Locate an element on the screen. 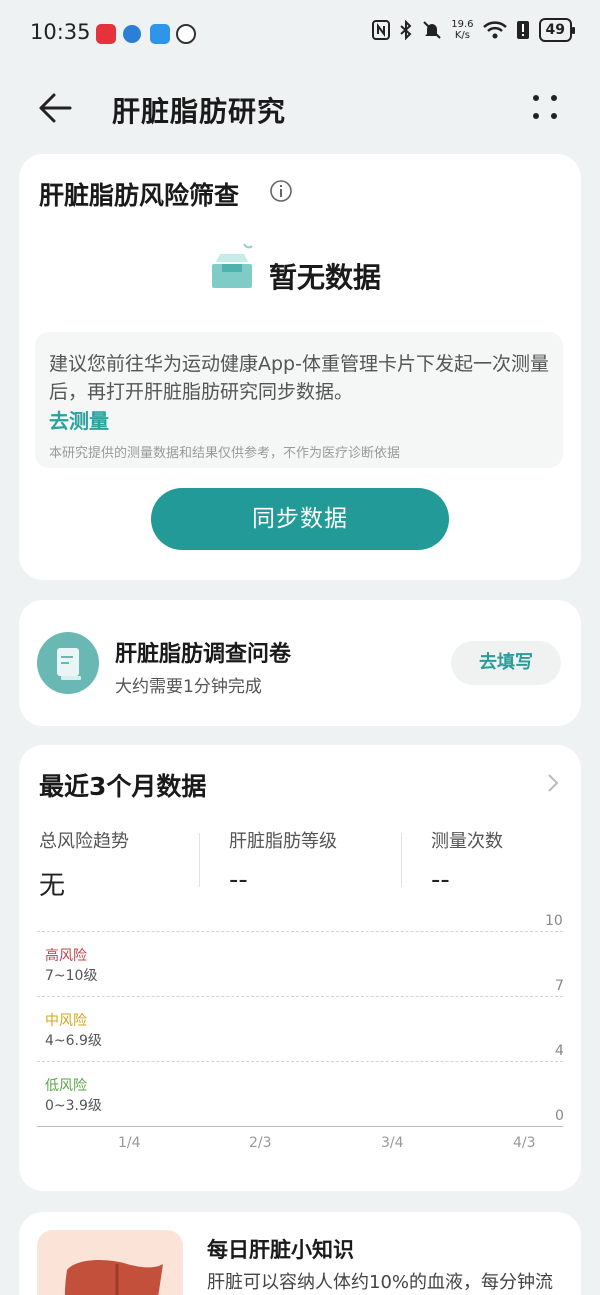  battery-indicator: 49 is located at coordinates (557, 30).